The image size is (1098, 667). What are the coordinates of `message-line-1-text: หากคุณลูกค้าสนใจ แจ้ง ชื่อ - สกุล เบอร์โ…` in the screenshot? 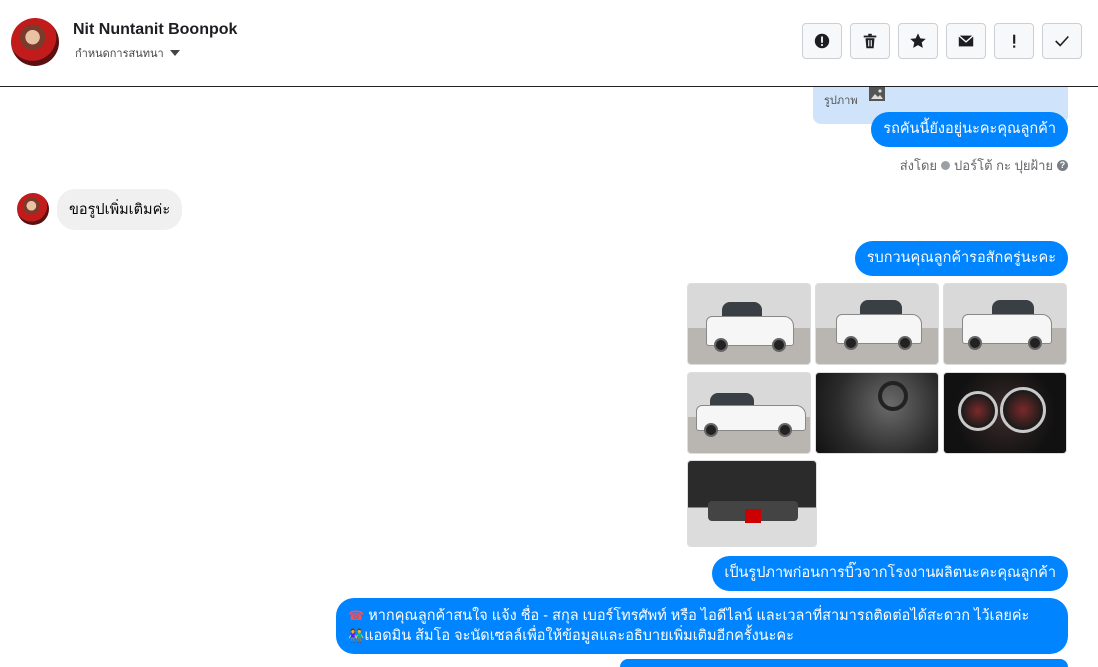 It's located at (699, 616).